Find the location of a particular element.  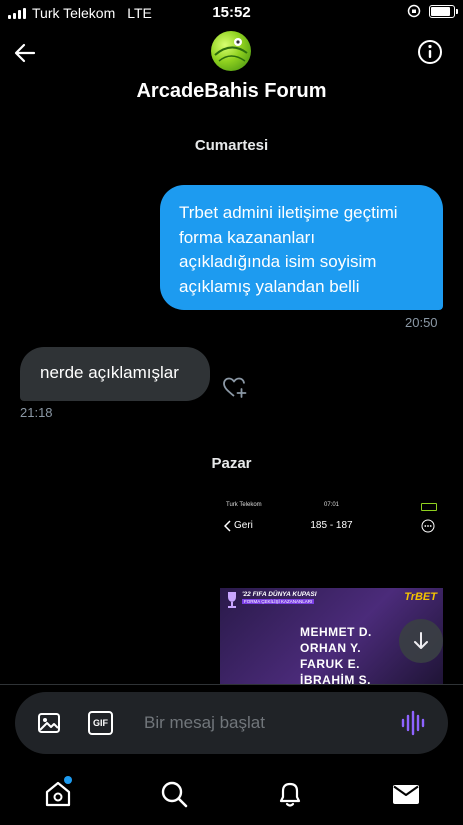

composer-divider is located at coordinates (231, 684).